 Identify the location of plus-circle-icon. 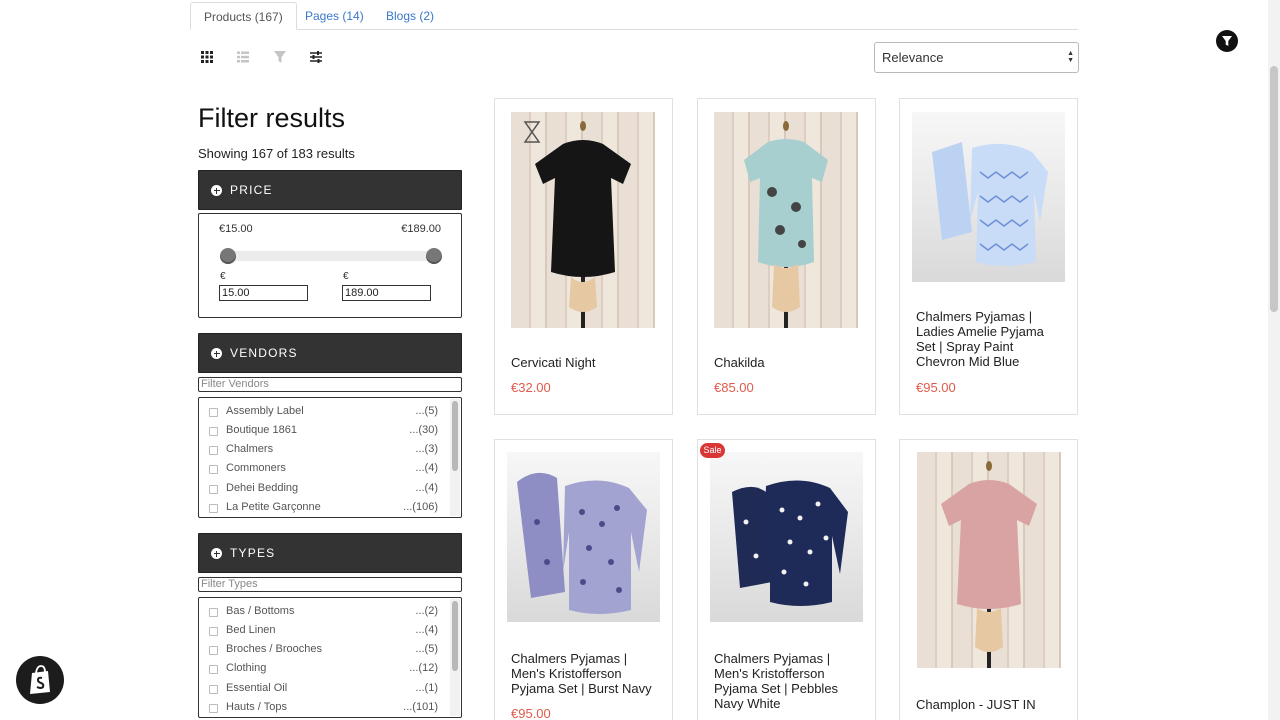
(216, 190).